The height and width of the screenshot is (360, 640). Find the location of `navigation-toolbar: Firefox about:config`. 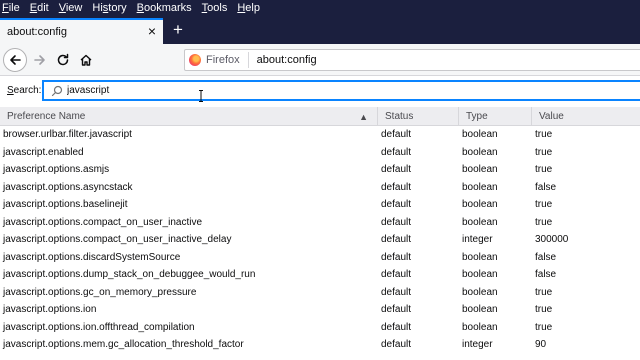

navigation-toolbar: Firefox about:config is located at coordinates (320, 60).